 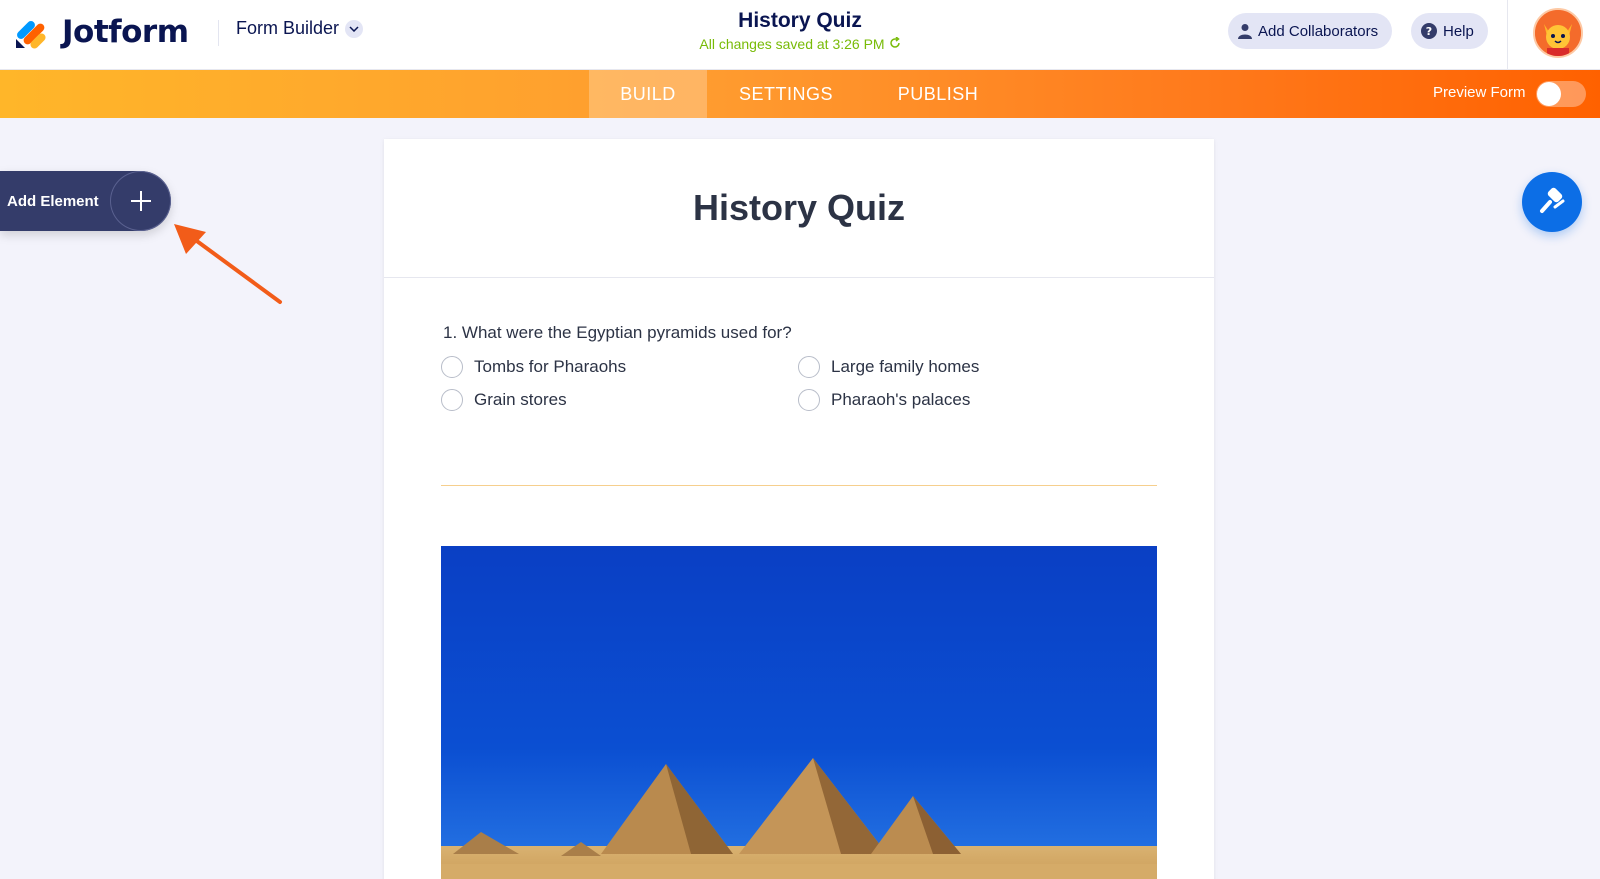 I want to click on jotform-logo: Jotform, so click(x=101, y=32).